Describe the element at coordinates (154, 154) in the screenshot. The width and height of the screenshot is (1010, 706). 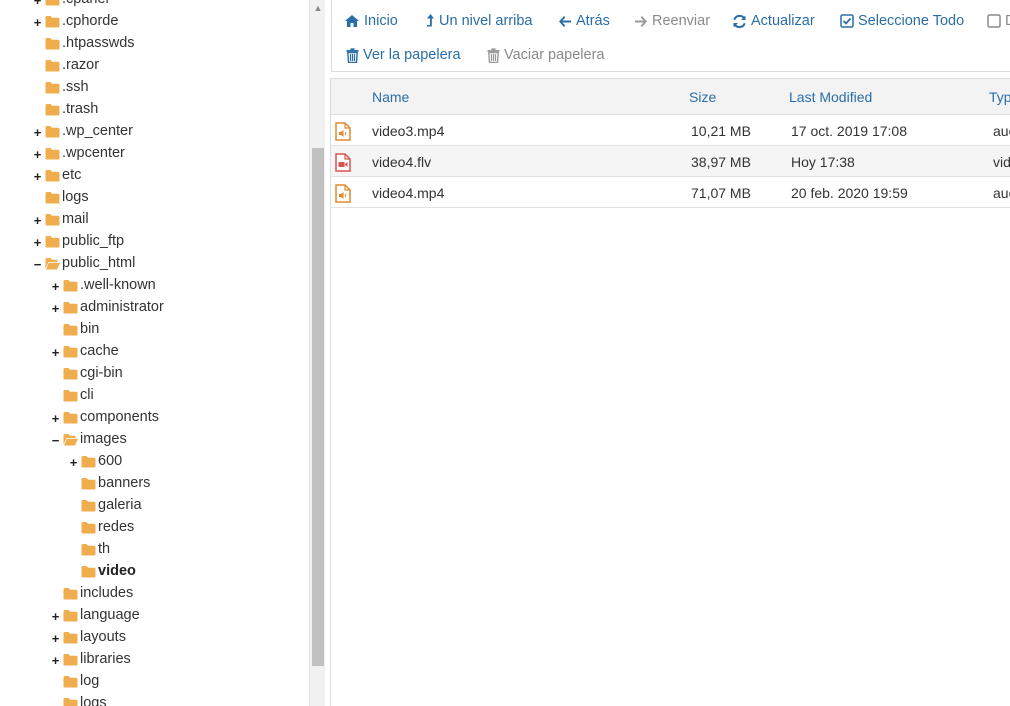
I see `tree-item: + .wpcenter` at that location.